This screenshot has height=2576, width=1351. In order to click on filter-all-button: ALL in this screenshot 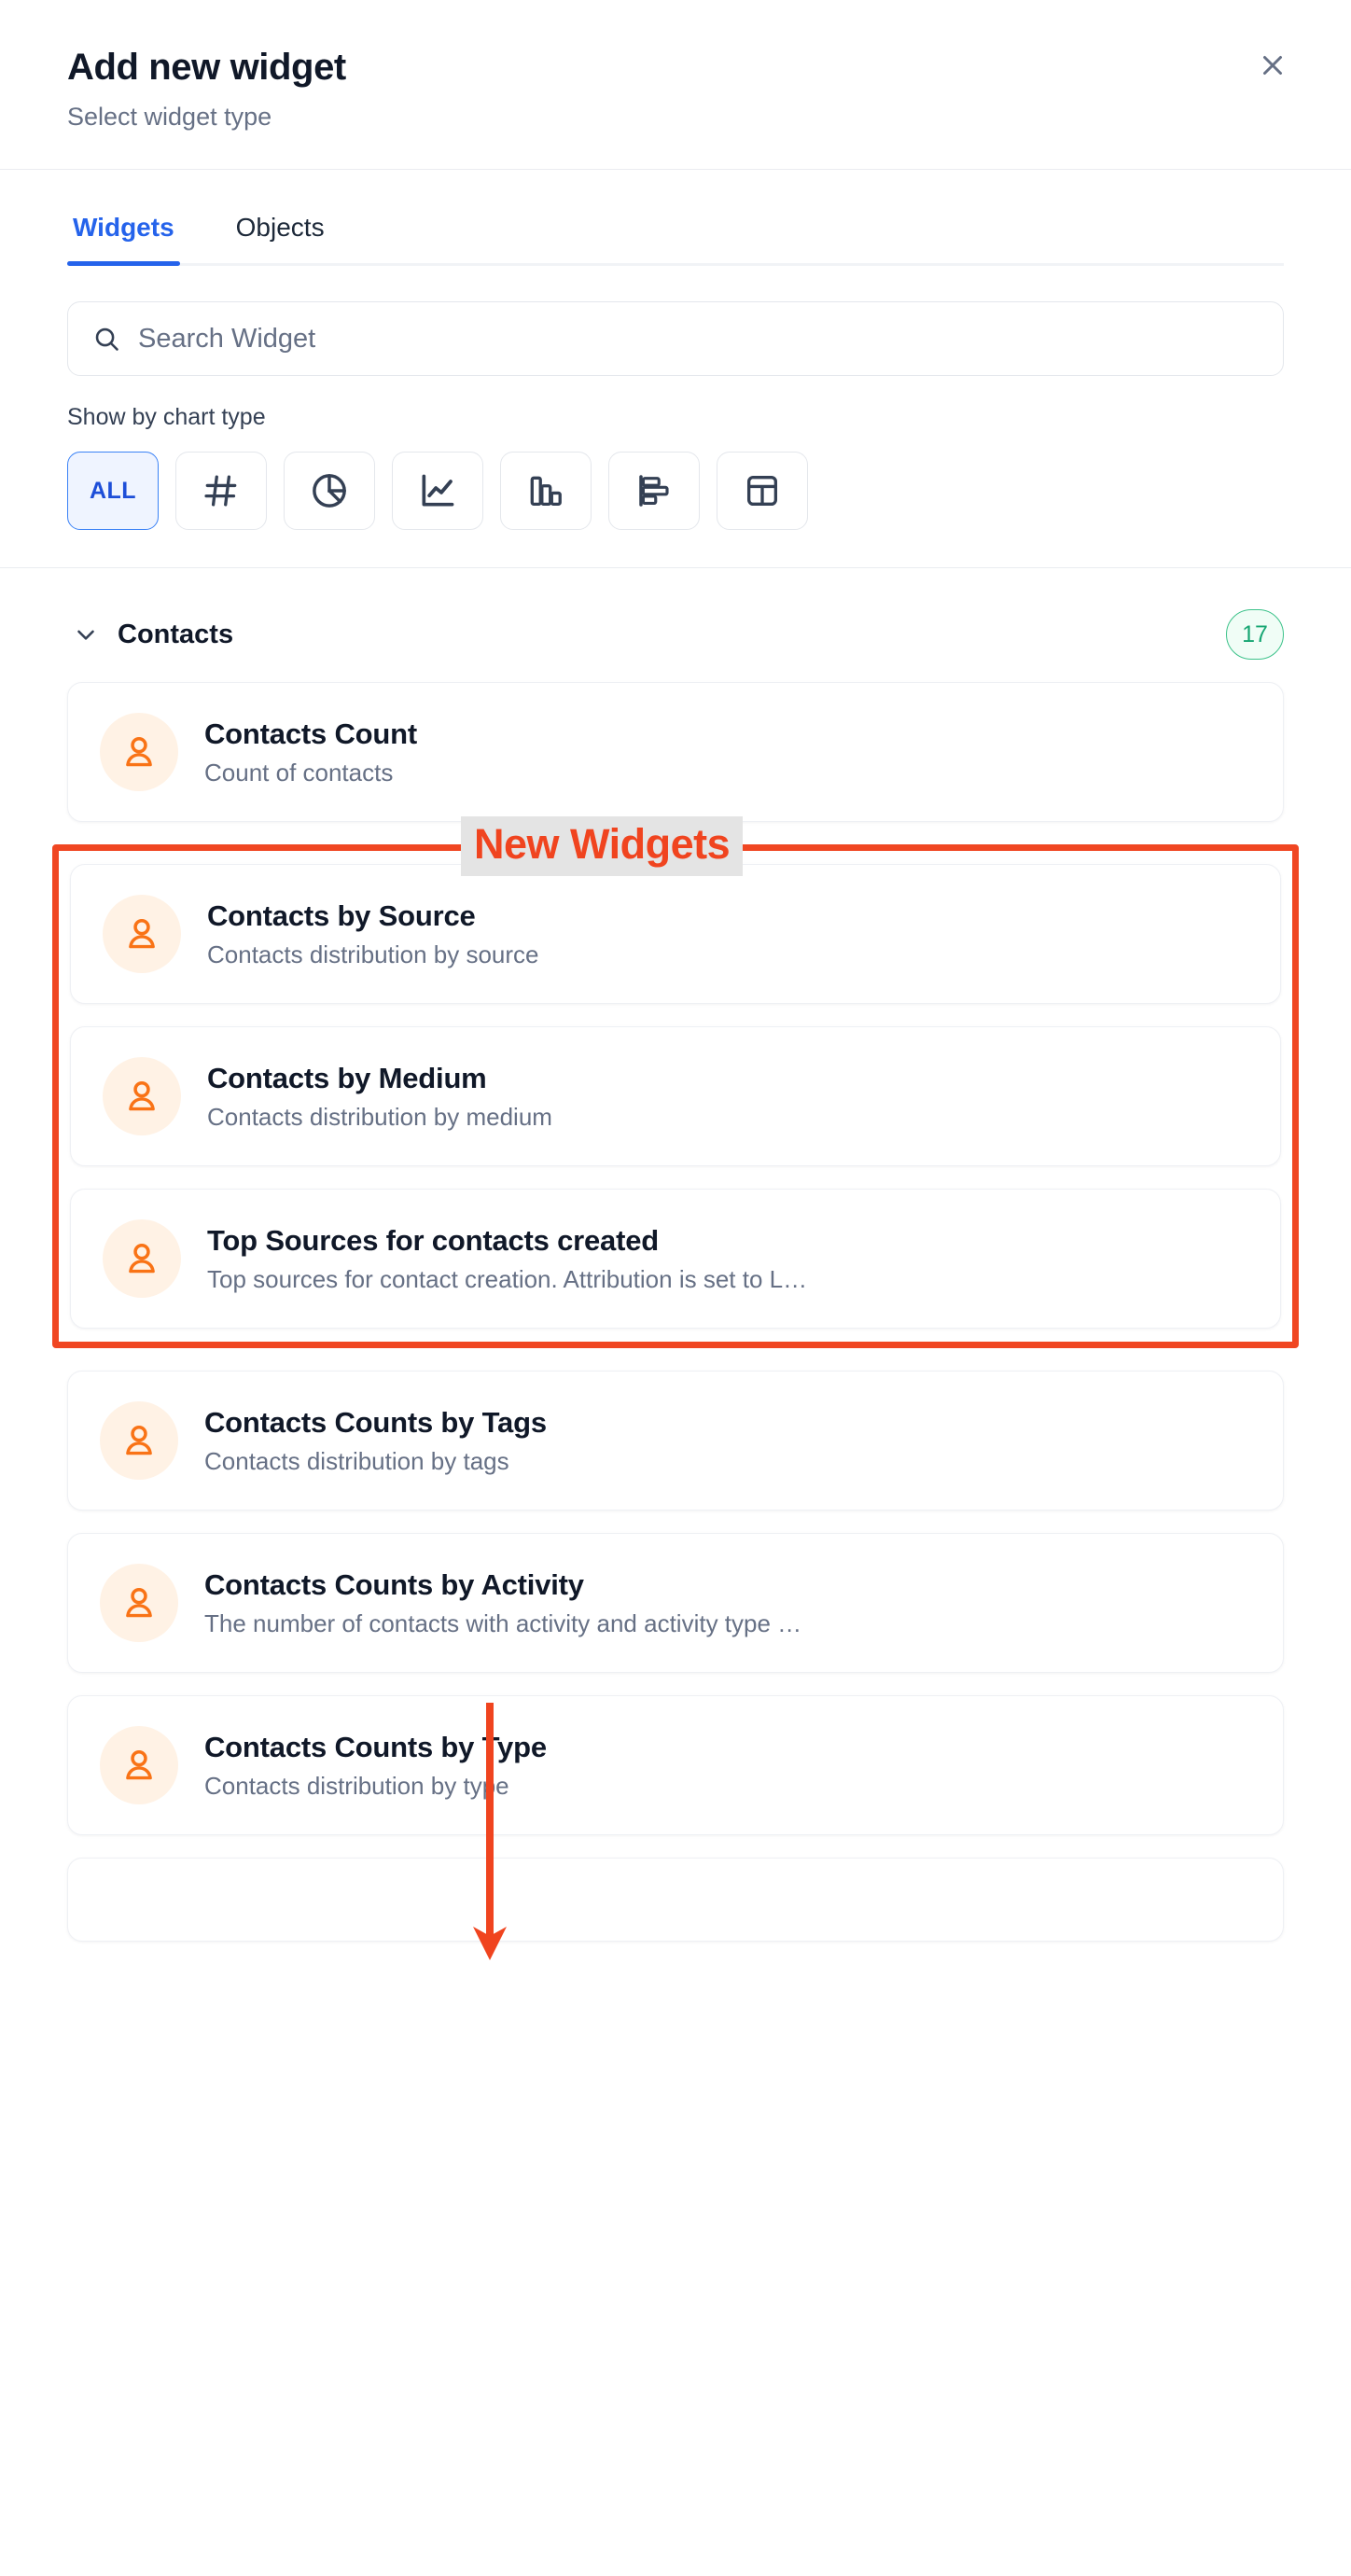, I will do `click(113, 491)`.